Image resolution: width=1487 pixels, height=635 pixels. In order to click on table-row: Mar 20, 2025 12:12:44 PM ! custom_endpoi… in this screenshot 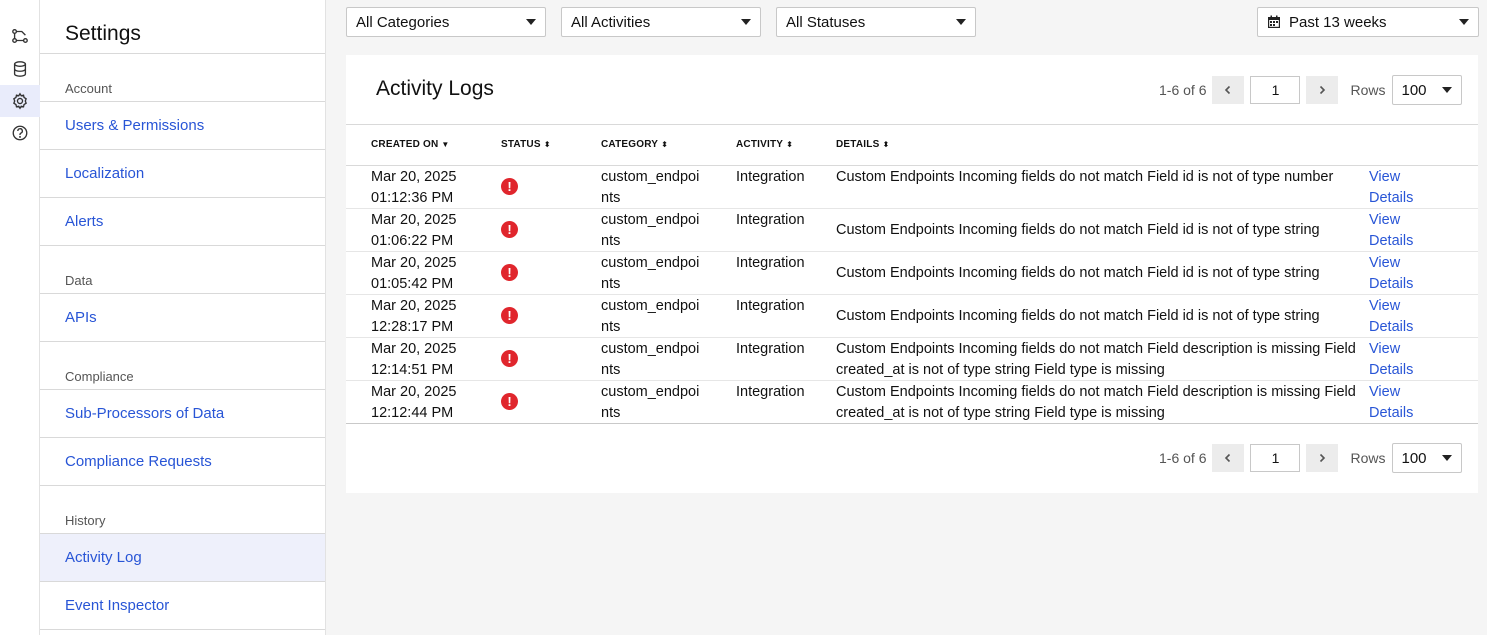, I will do `click(912, 402)`.